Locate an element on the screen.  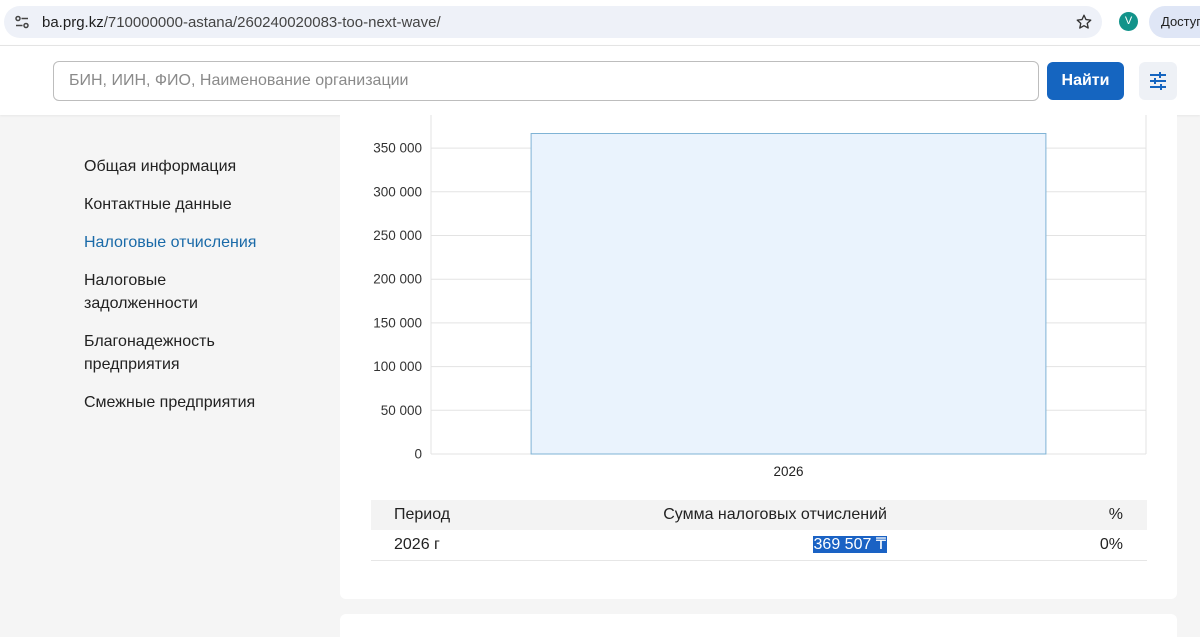
search-input is located at coordinates (546, 81).